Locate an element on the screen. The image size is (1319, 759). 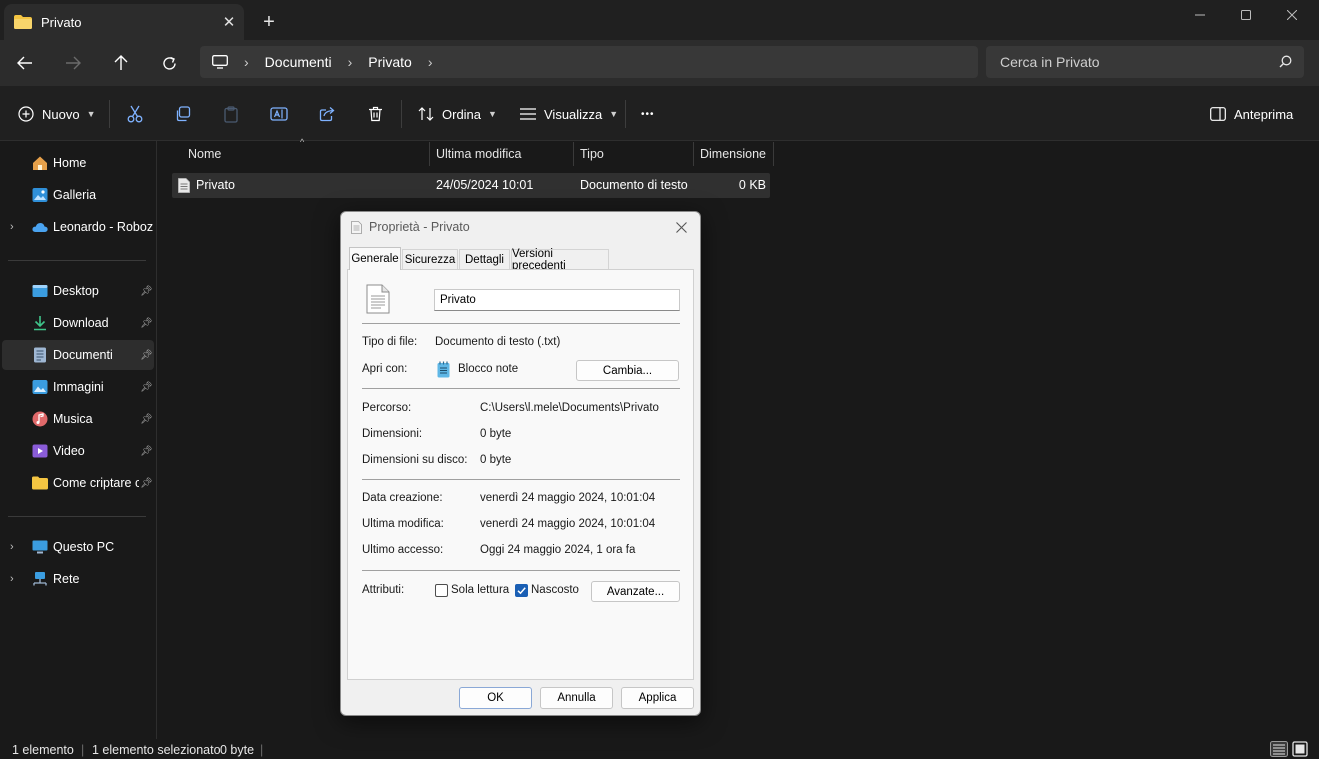
checkmark-icon is located at coordinates (521, 591).